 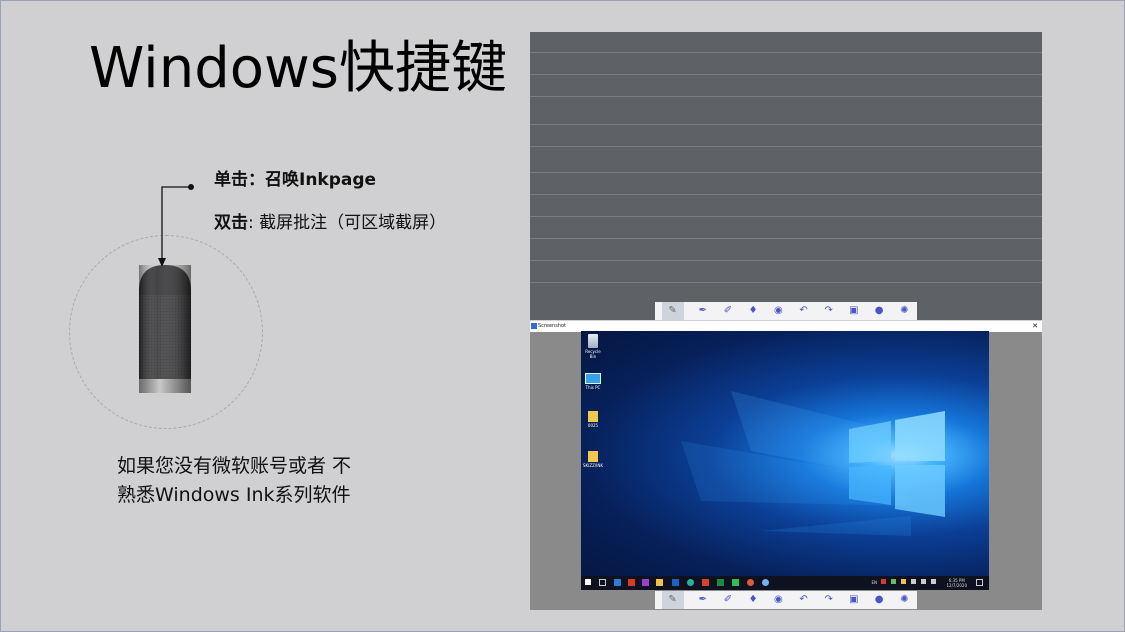 What do you see at coordinates (602, 582) in the screenshot?
I see `task-view-icon` at bounding box center [602, 582].